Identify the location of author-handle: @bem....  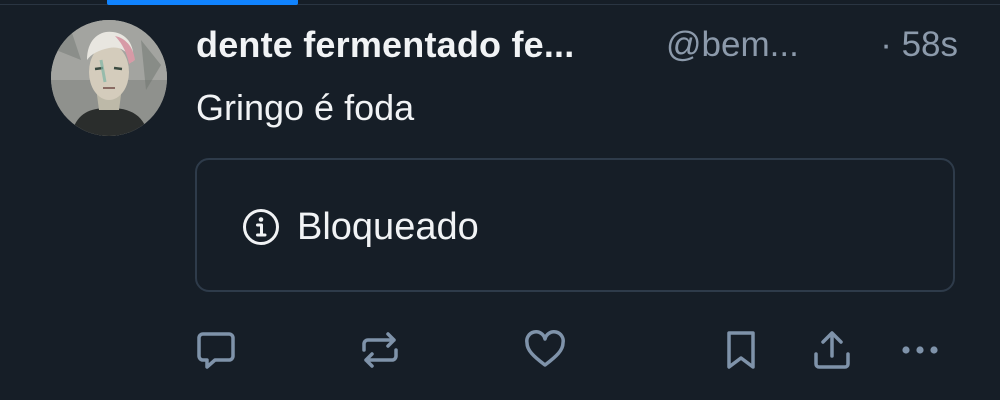
(732, 45).